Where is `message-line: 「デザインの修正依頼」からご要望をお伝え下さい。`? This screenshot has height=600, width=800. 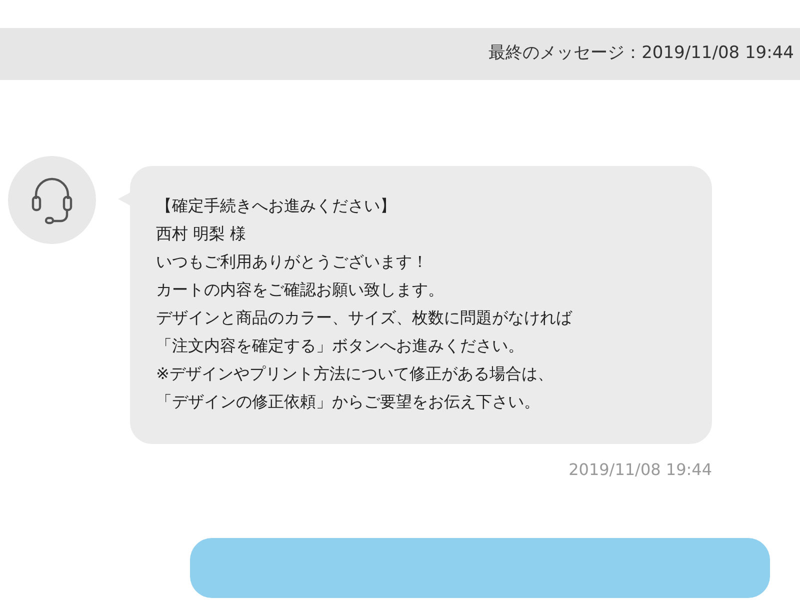
message-line: 「デザインの修正依頼」からご要望をお伝え下さい。 is located at coordinates (348, 402).